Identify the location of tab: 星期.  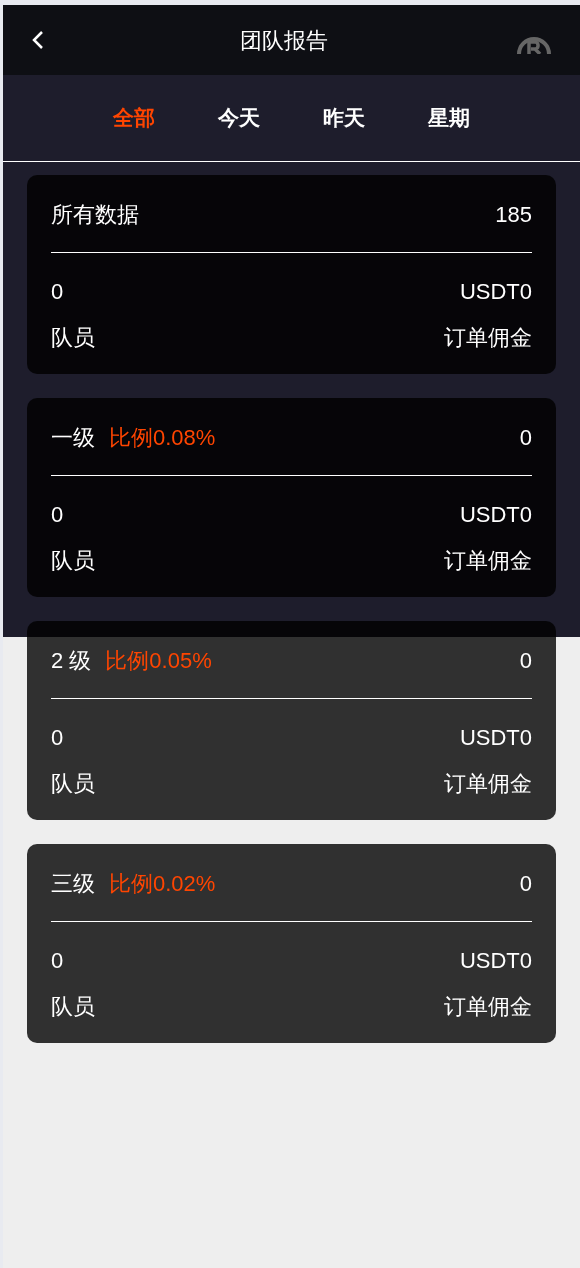
(449, 118).